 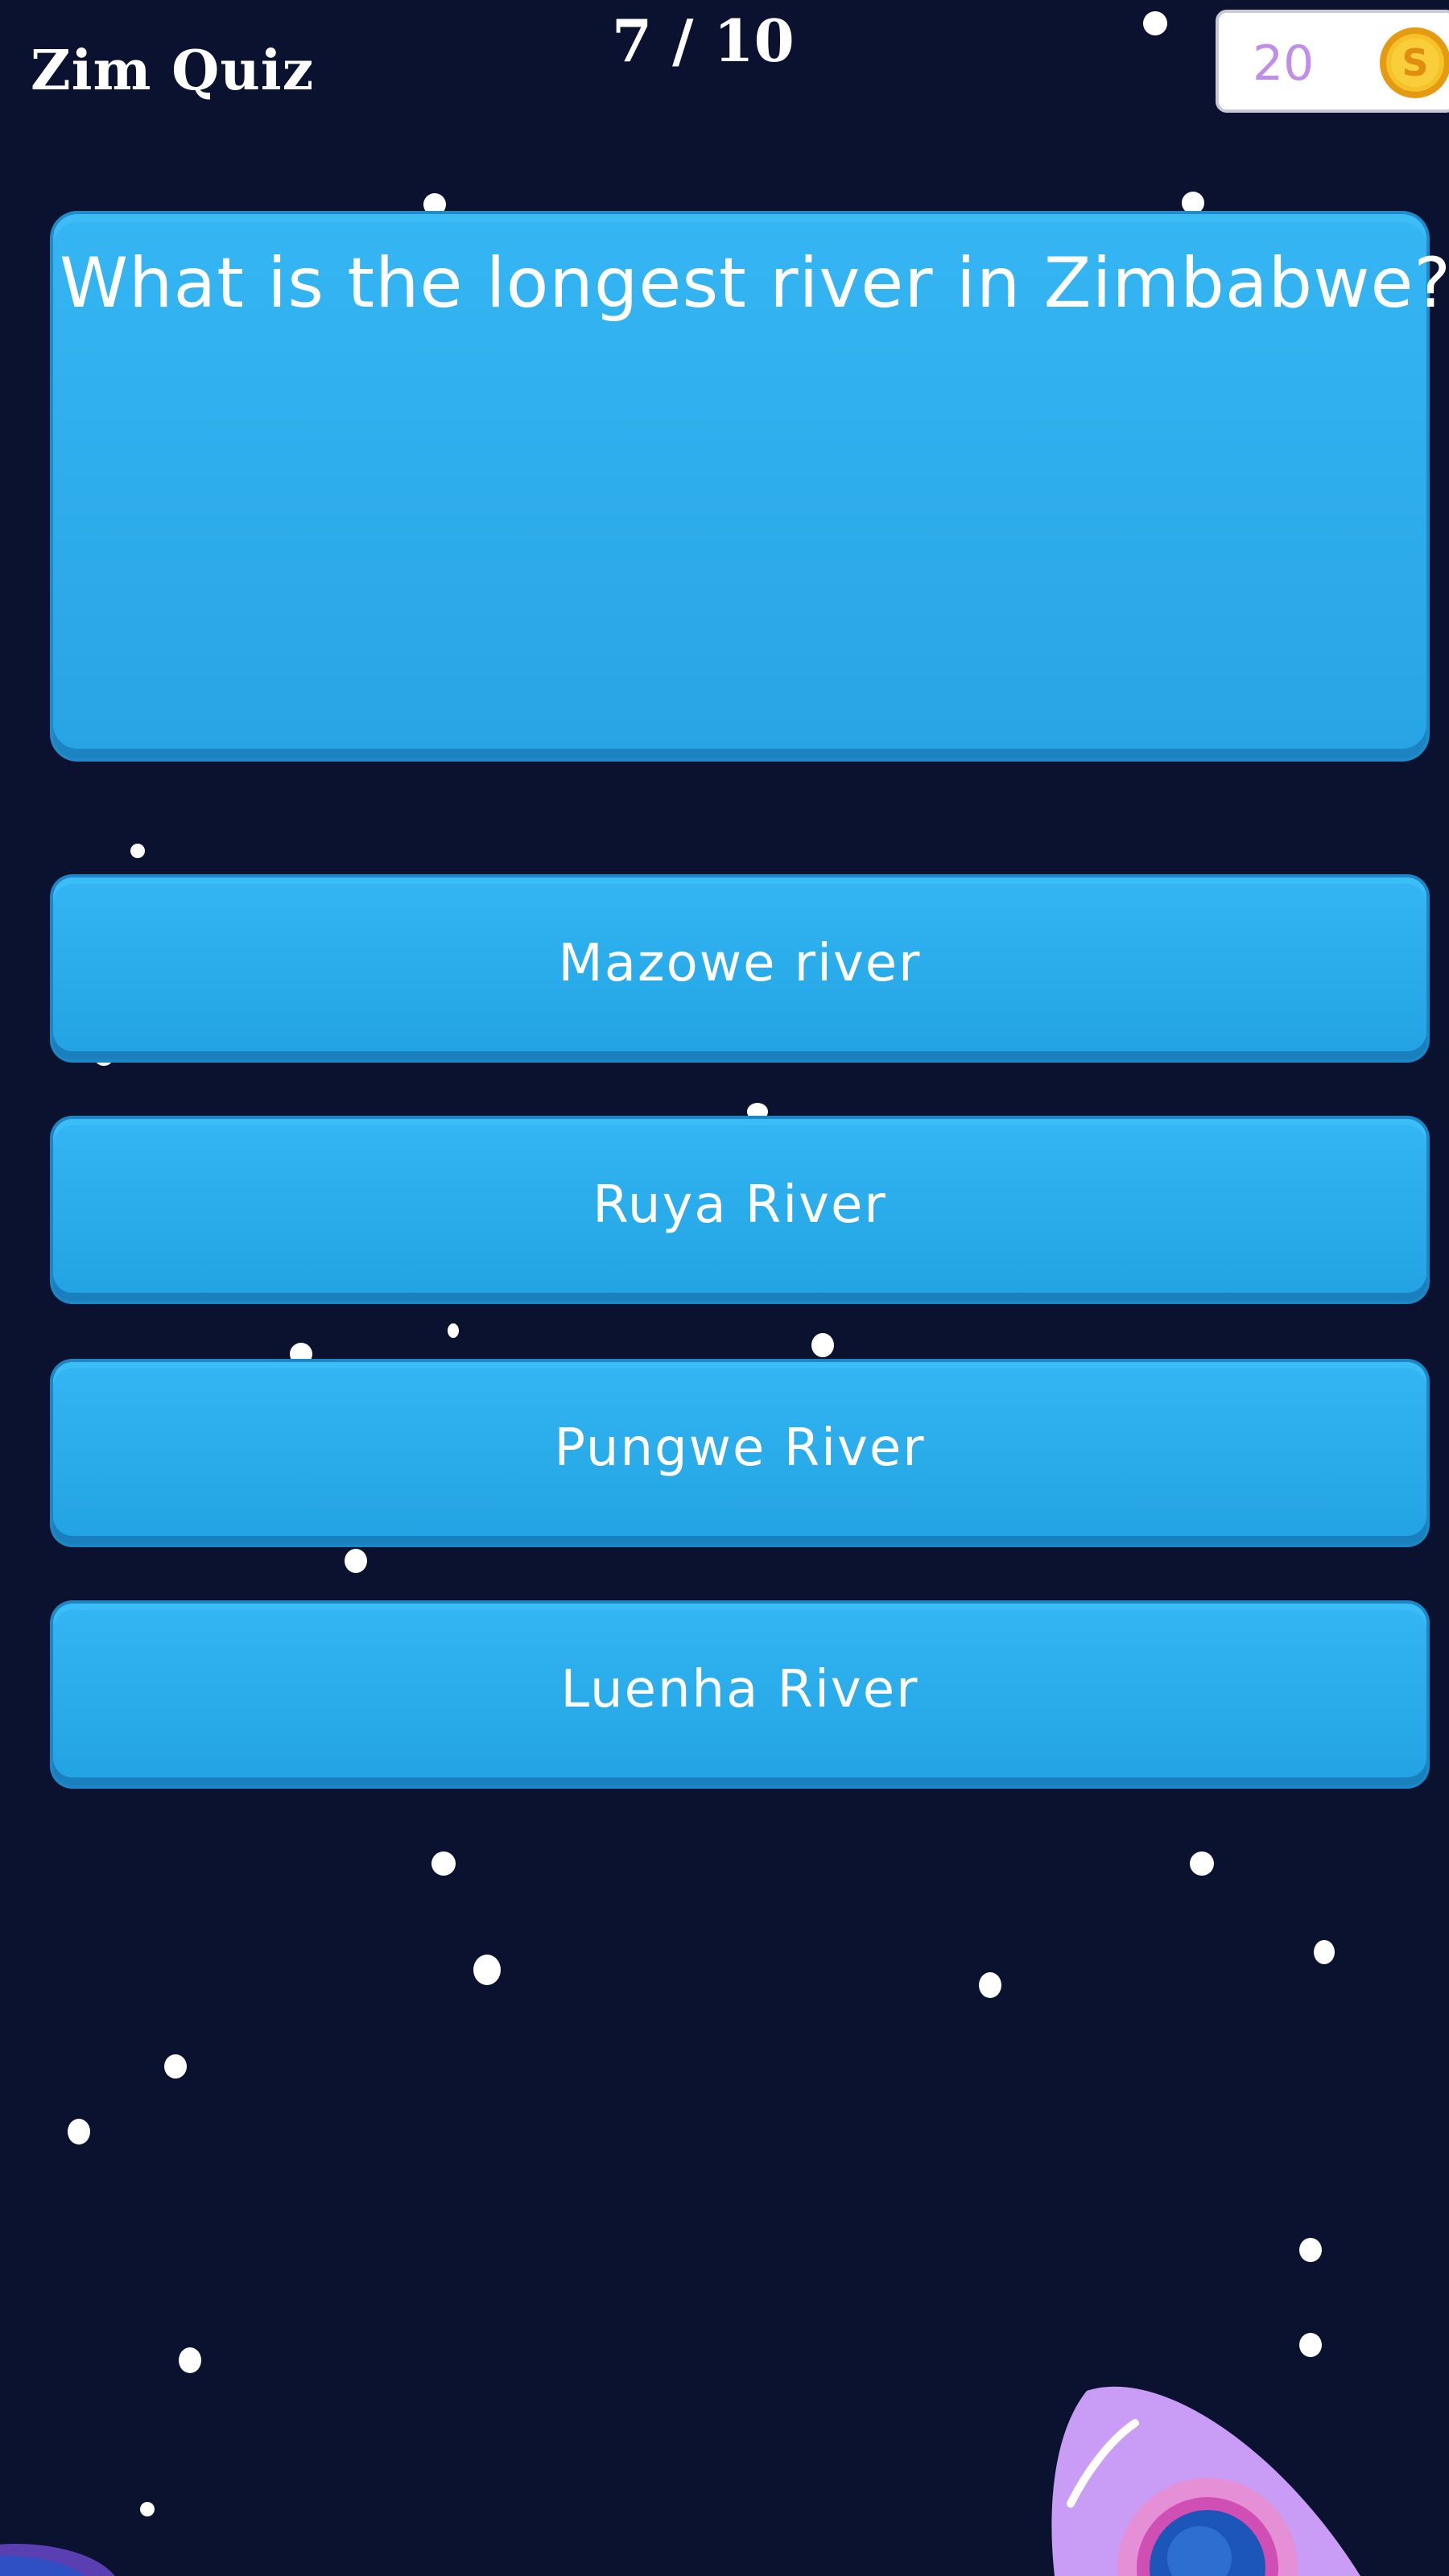 What do you see at coordinates (57, 2560) in the screenshot?
I see `planet-icon` at bounding box center [57, 2560].